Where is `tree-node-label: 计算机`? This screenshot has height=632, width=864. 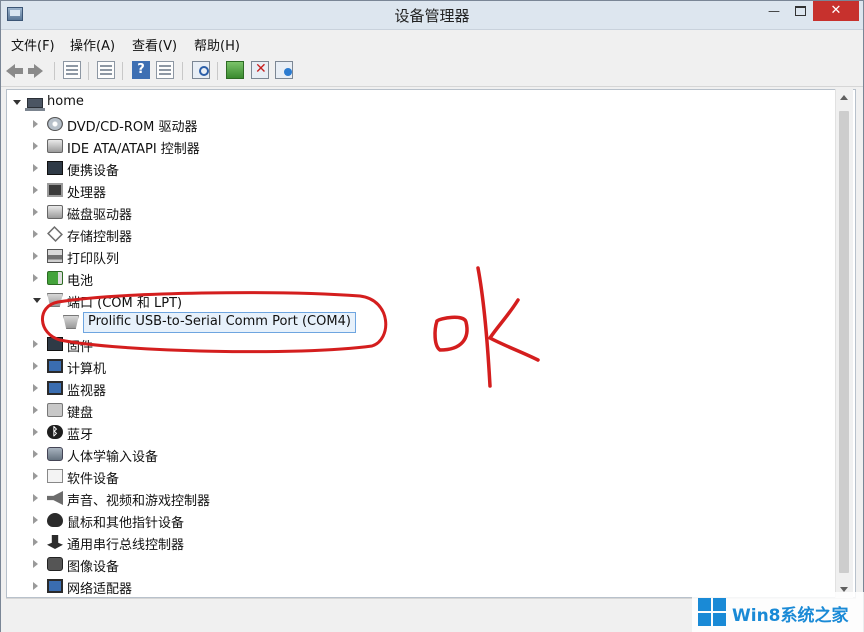 tree-node-label: 计算机 is located at coordinates (87, 369).